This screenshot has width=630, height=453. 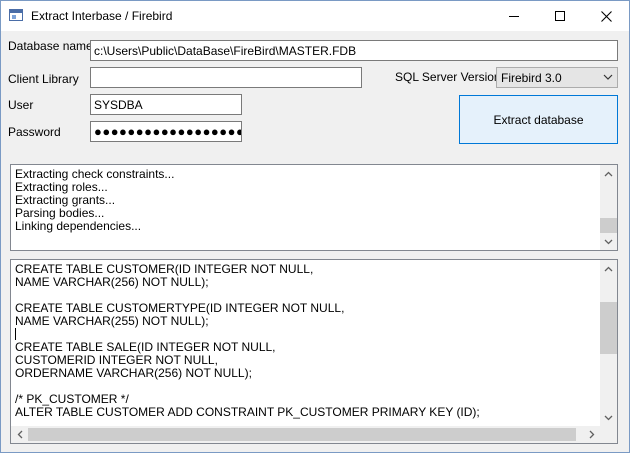 I want to click on log-scroll-down, so click(x=608, y=241).